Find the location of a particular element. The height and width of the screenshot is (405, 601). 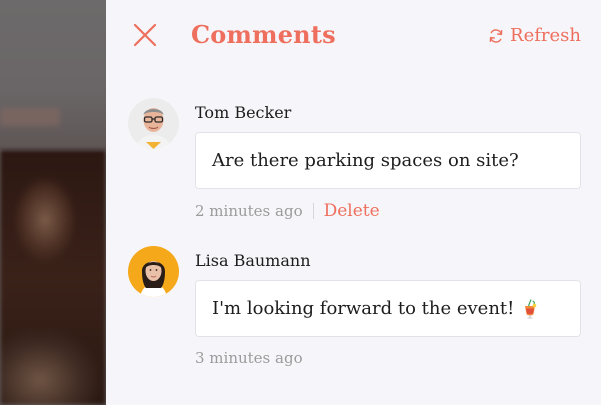

comment-bubble: I'm looking forward to the event! is located at coordinates (388, 308).